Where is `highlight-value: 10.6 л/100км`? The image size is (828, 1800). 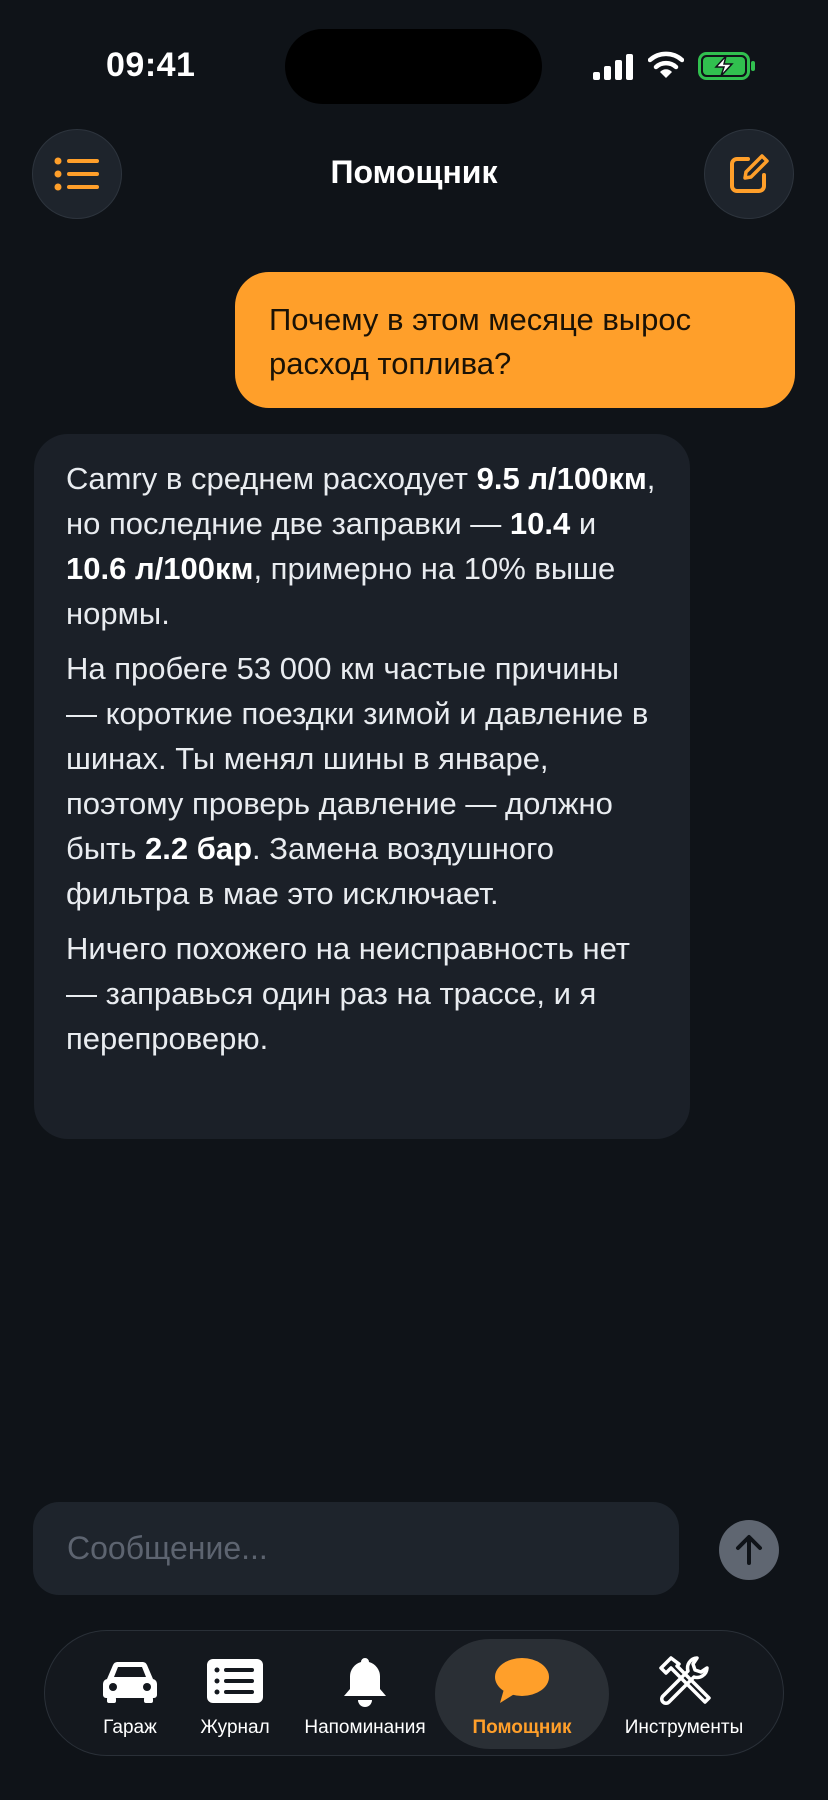
highlight-value: 10.6 л/100км is located at coordinates (160, 568).